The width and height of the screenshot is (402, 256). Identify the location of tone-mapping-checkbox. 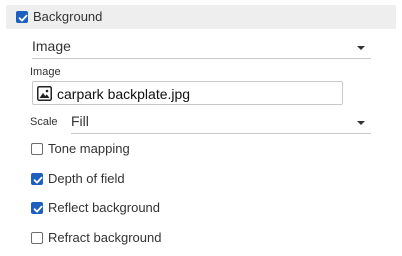
(37, 149).